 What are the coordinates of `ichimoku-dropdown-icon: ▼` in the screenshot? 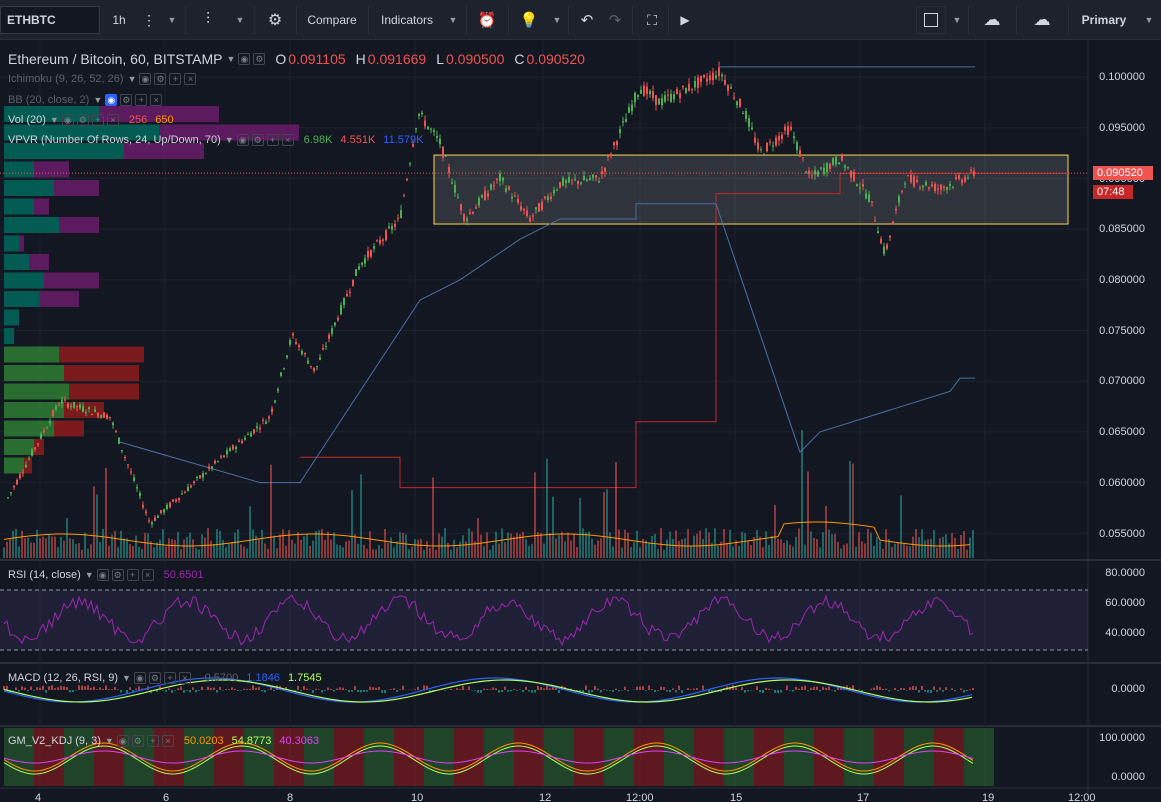 It's located at (132, 79).